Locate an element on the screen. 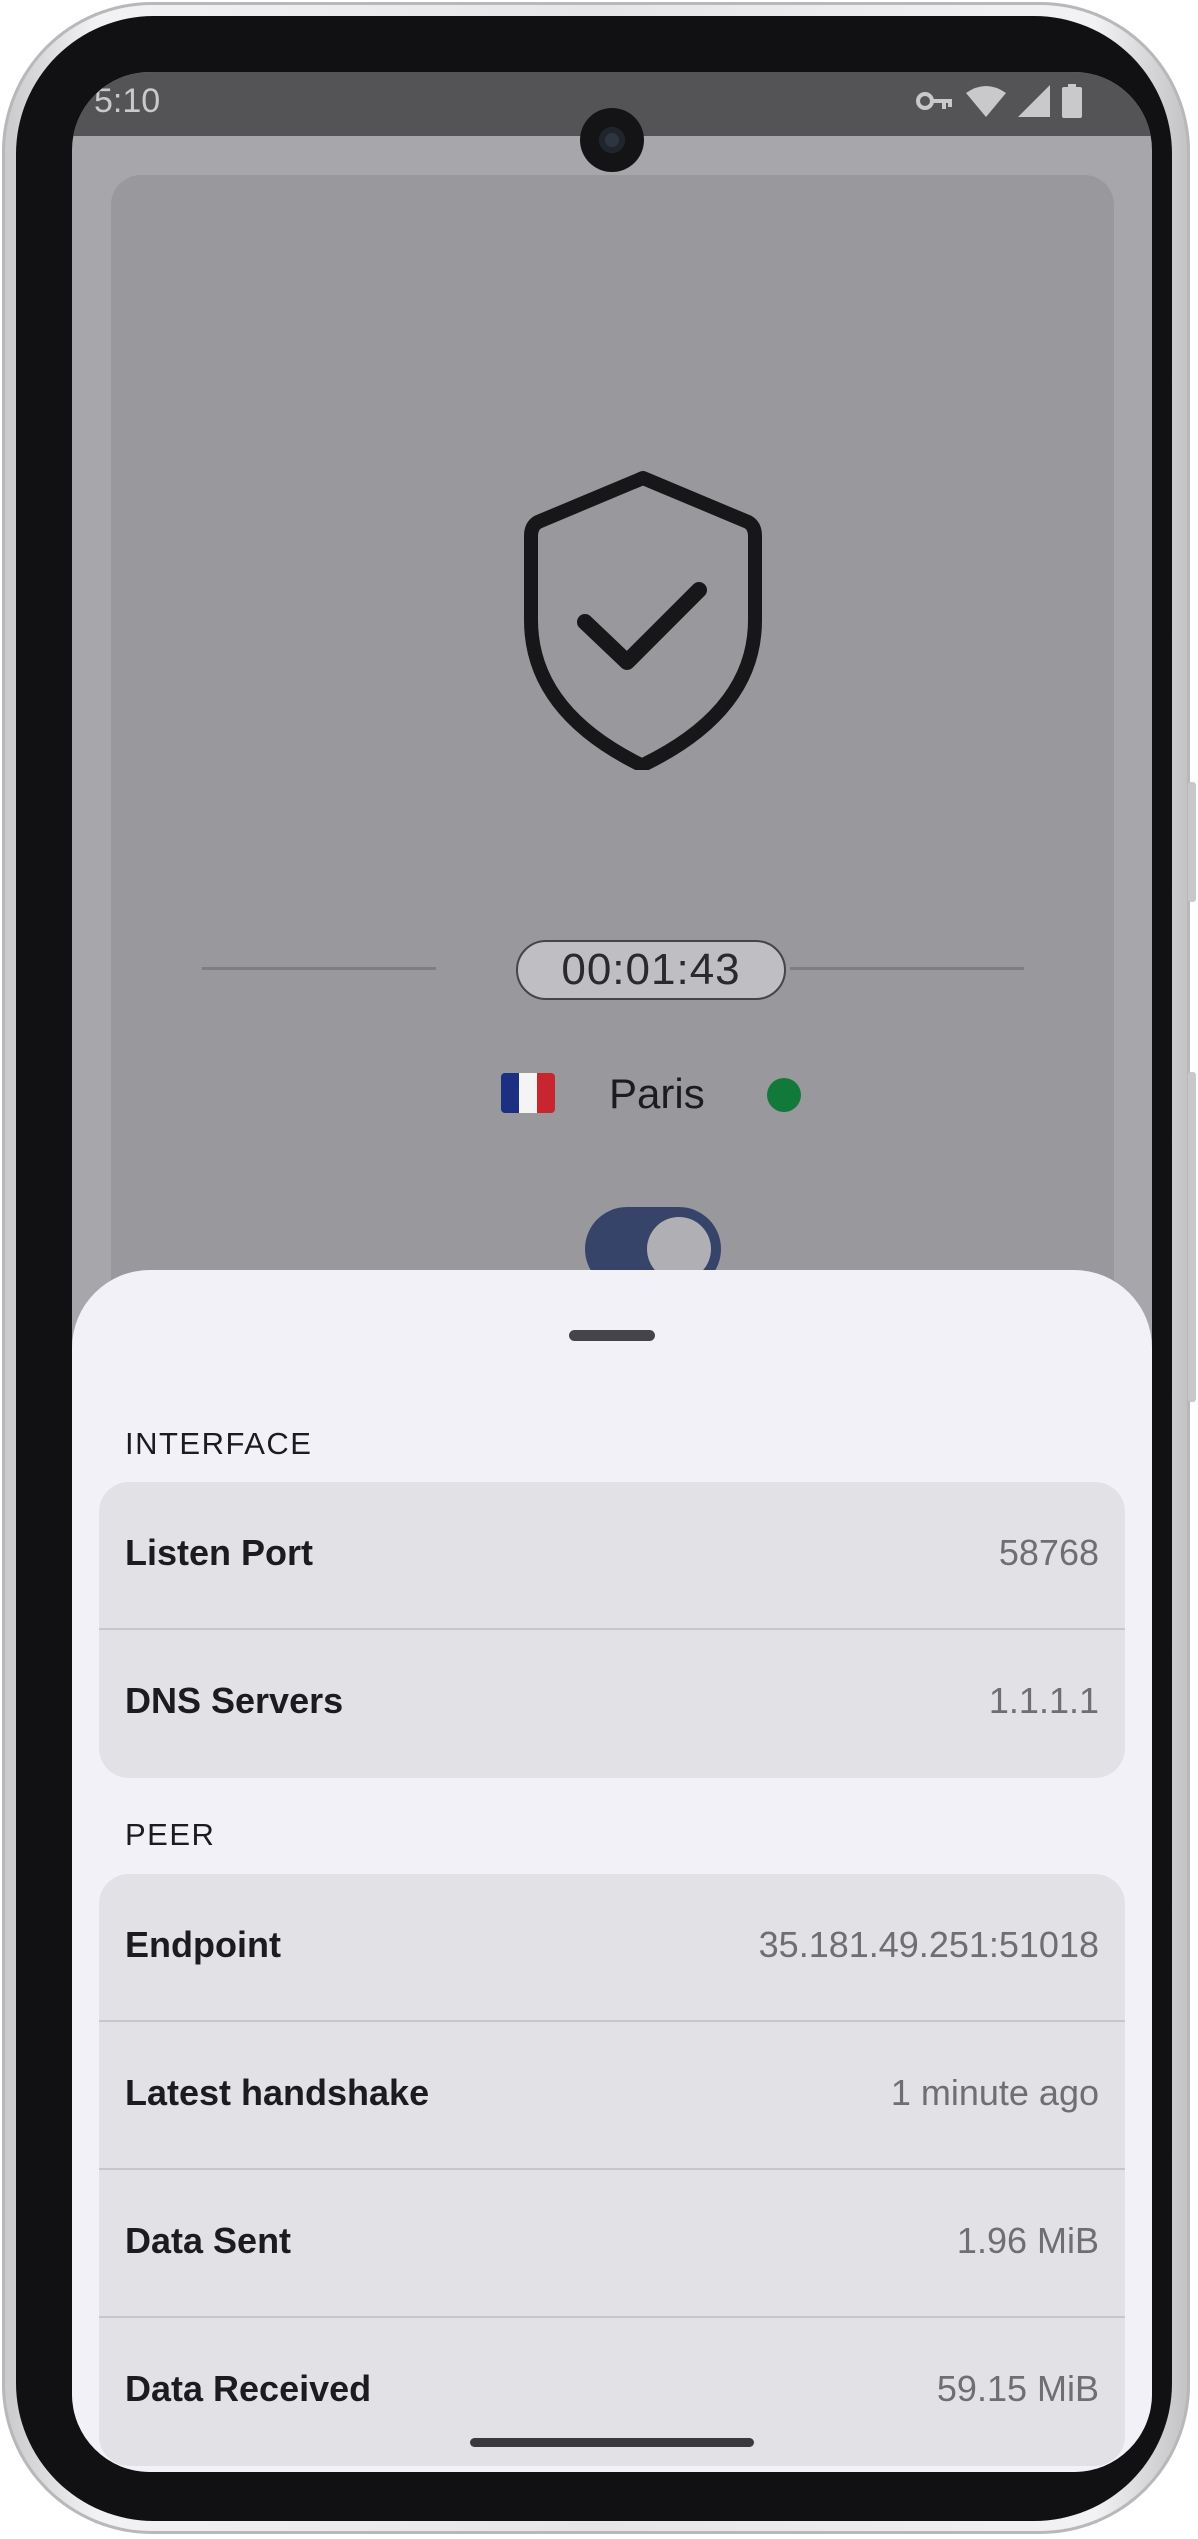 Image resolution: width=1198 pixels, height=2539 pixels. row-label: DNS Servers is located at coordinates (234, 1700).